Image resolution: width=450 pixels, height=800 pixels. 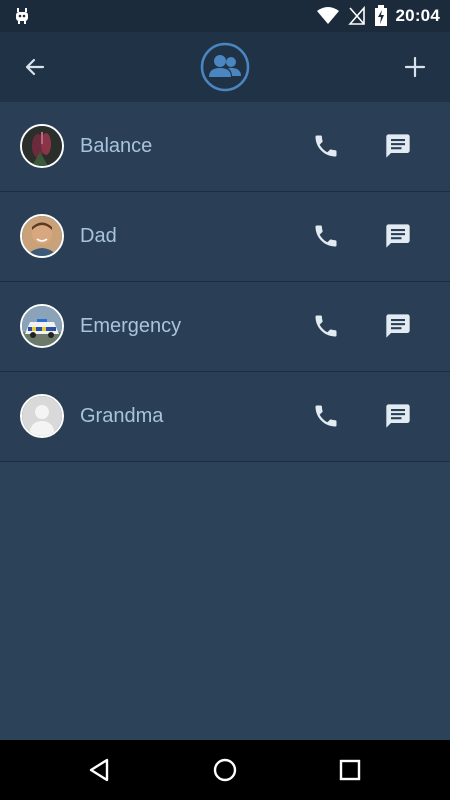 I want to click on nav-home-icon, so click(x=225, y=770).